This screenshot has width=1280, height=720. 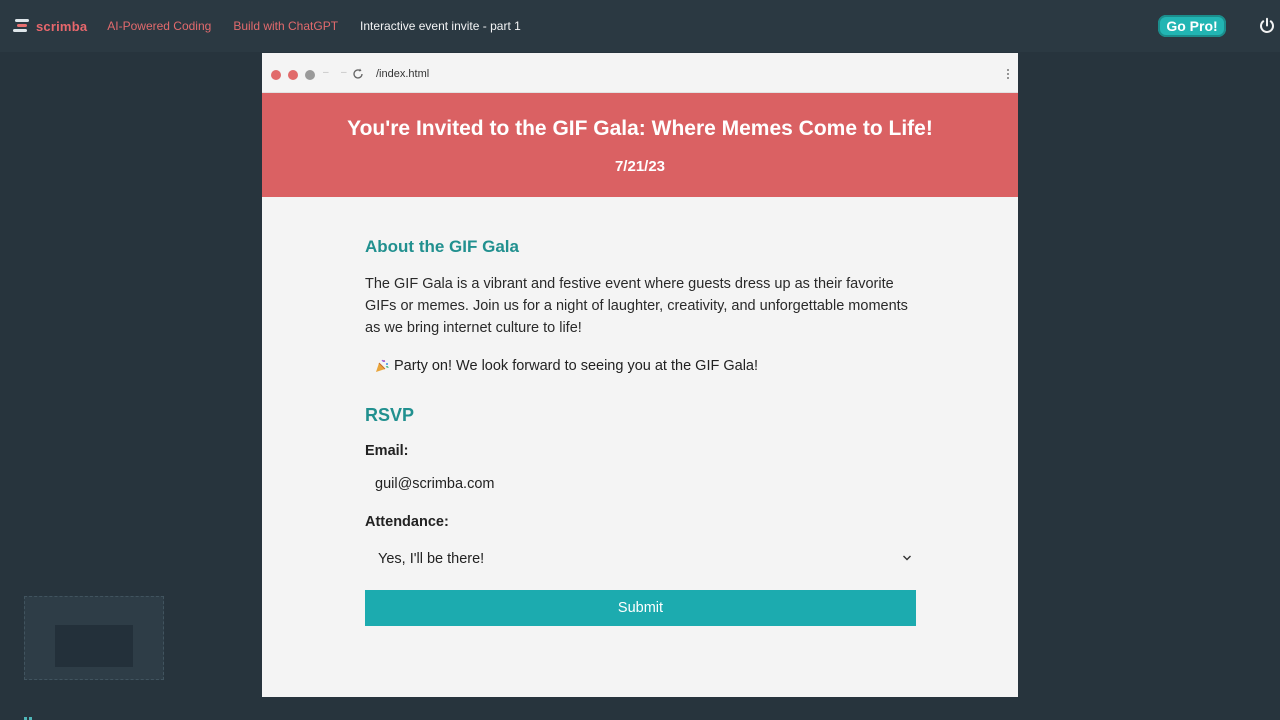 What do you see at coordinates (326, 72) in the screenshot?
I see `back-arrow-icon: –` at bounding box center [326, 72].